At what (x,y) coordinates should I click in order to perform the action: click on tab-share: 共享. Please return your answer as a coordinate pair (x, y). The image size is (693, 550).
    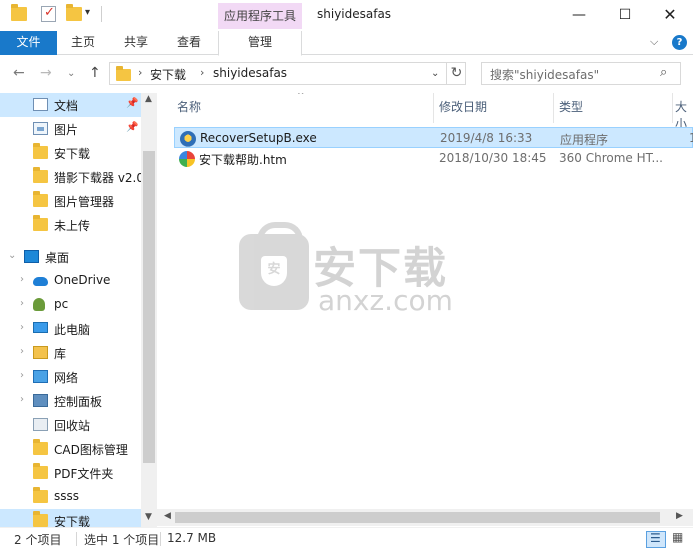
    Looking at the image, I should click on (136, 43).